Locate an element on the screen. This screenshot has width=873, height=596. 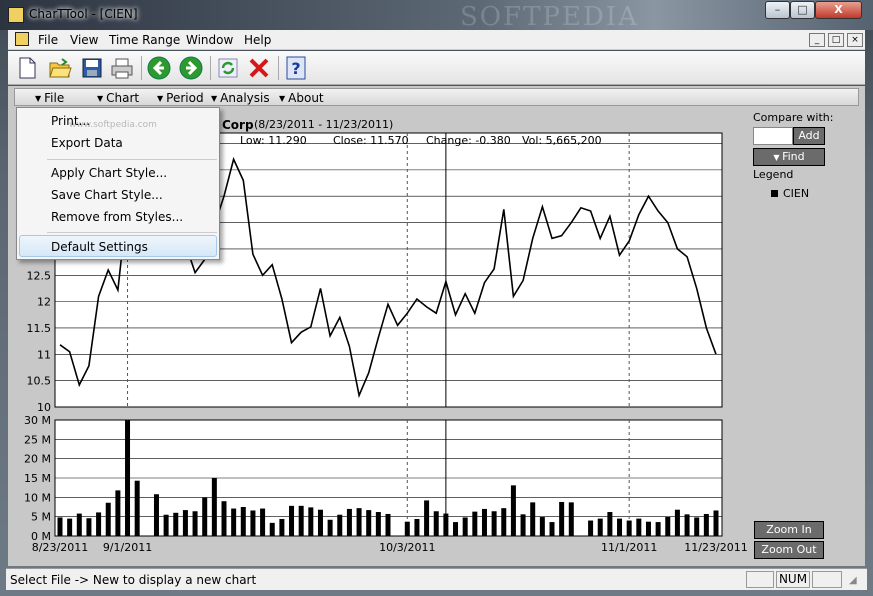
date-tick-label: 11/23/2011 is located at coordinates (715, 547).